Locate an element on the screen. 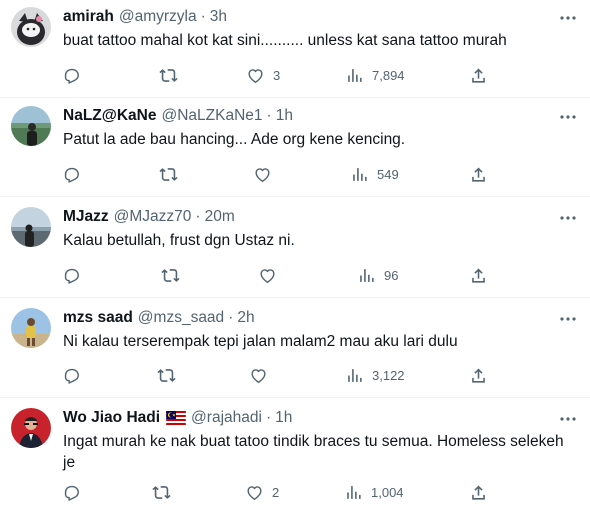 Image resolution: width=590 pixels, height=510 pixels. user-handle: @amyrzyla is located at coordinates (158, 17).